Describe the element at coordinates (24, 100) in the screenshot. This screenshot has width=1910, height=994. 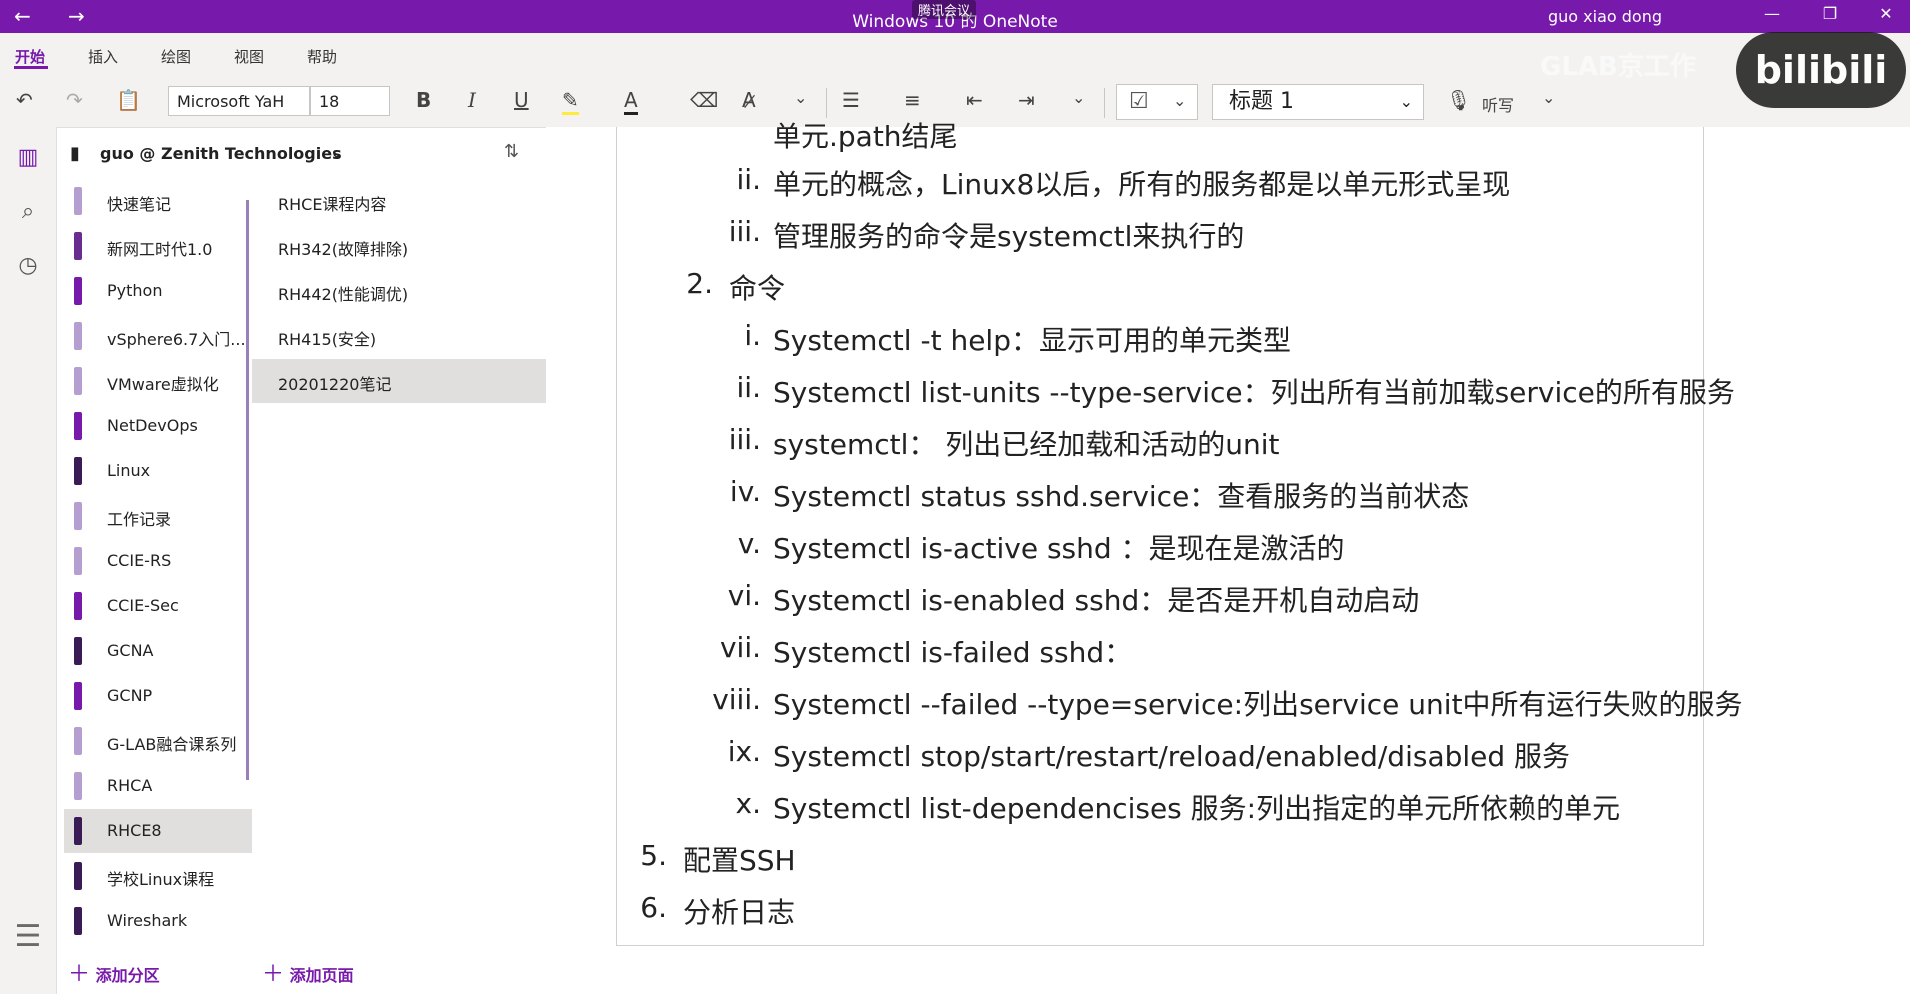
I see `undo-icon: ↶` at that location.